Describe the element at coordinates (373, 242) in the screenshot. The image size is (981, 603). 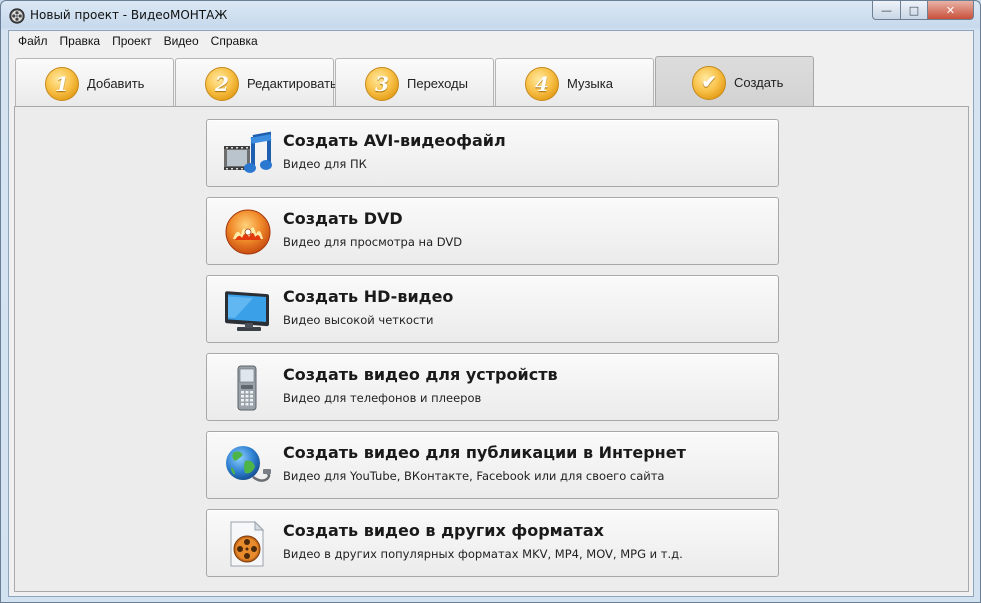
I see `option-subtitle: Видео для просмотра на DVD` at that location.